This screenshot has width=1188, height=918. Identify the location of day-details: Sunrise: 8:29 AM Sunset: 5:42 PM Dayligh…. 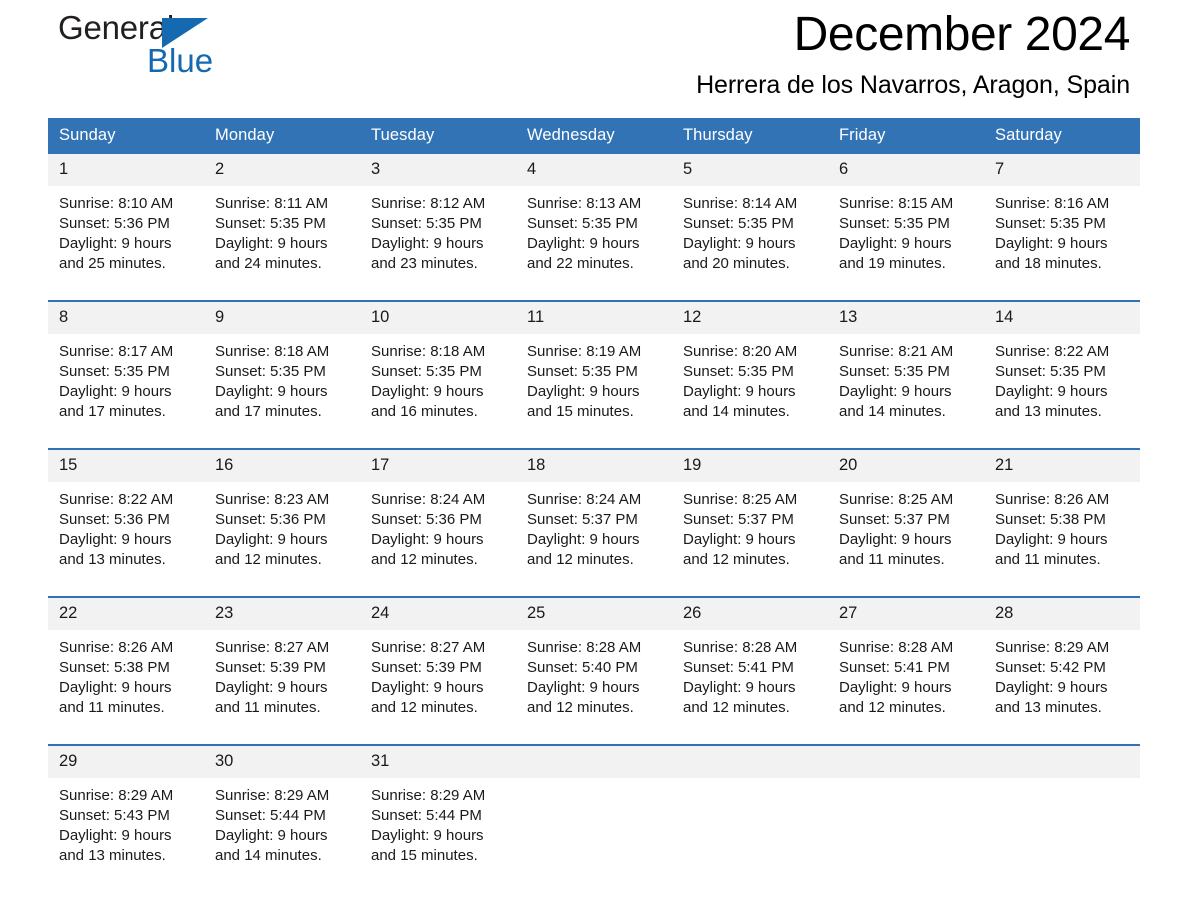
(1062, 676).